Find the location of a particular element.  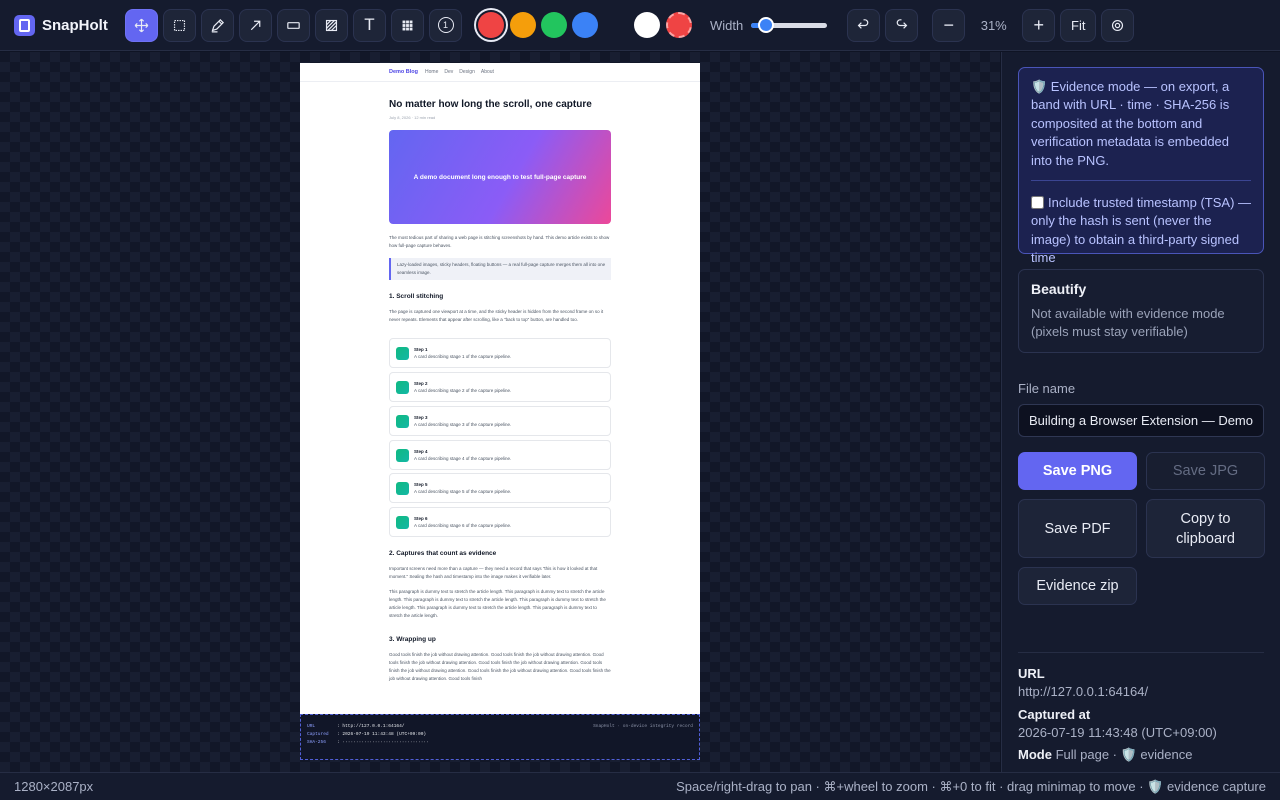

band-captured-value: : 2026-07-19 11:43:48 (UTC+09:00) is located at coordinates (382, 734).